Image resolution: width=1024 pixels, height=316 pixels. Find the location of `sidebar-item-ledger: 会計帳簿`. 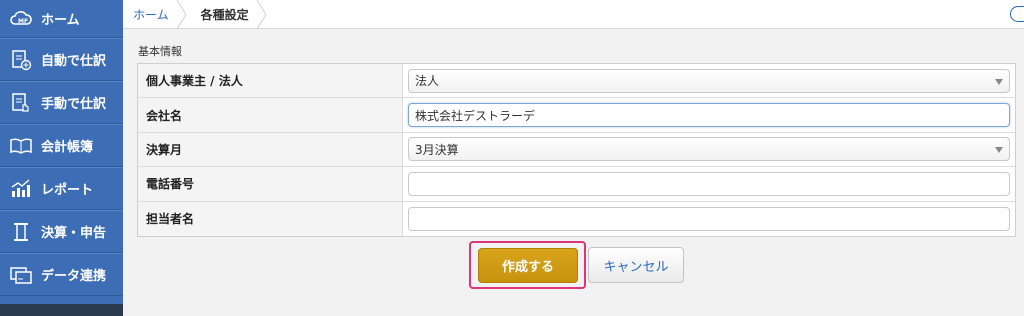

sidebar-item-ledger: 会計帳簿 is located at coordinates (61, 145).